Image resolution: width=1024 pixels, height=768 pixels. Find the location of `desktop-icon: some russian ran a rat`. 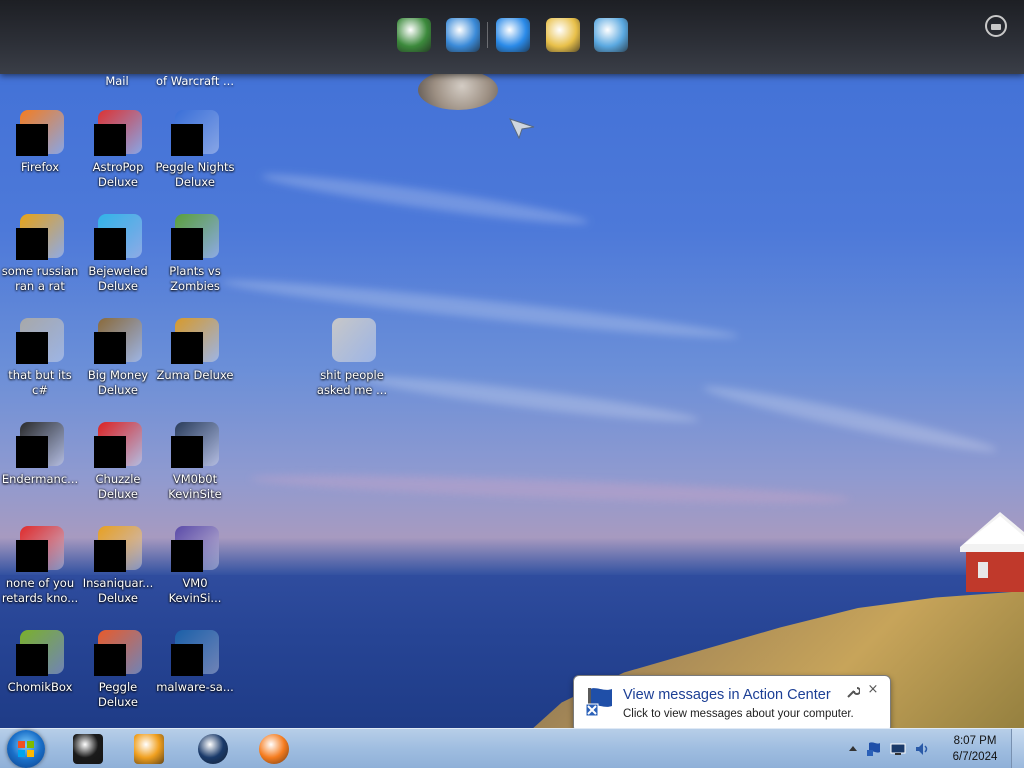

desktop-icon: some russian ran a rat is located at coordinates (40, 254).